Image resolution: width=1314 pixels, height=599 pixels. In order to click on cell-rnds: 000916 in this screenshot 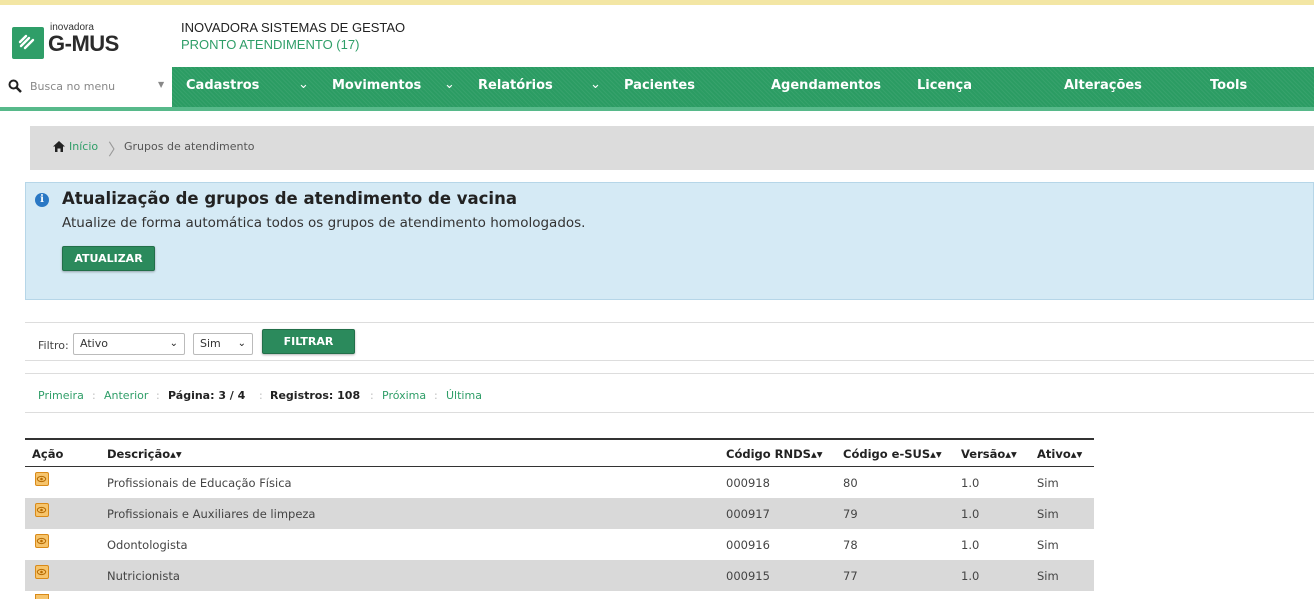, I will do `click(748, 545)`.